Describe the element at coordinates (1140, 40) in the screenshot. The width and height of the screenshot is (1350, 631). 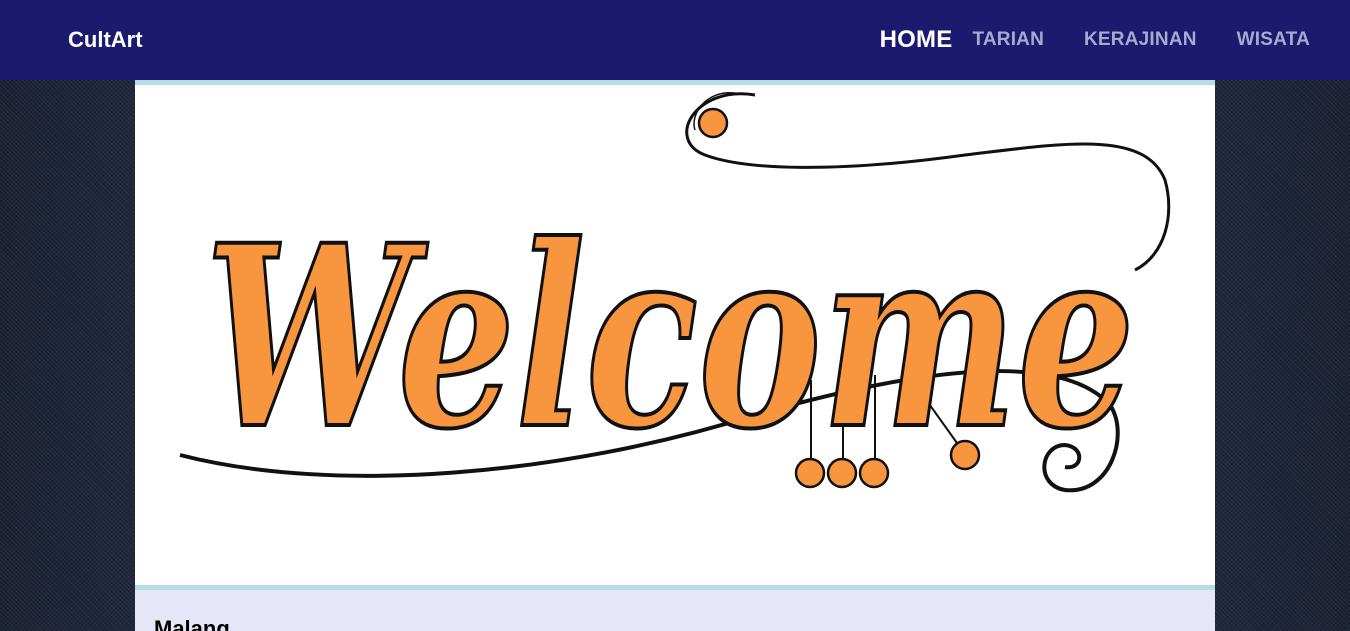
I see `nav-item-kerajinan: KERAJINAN` at that location.